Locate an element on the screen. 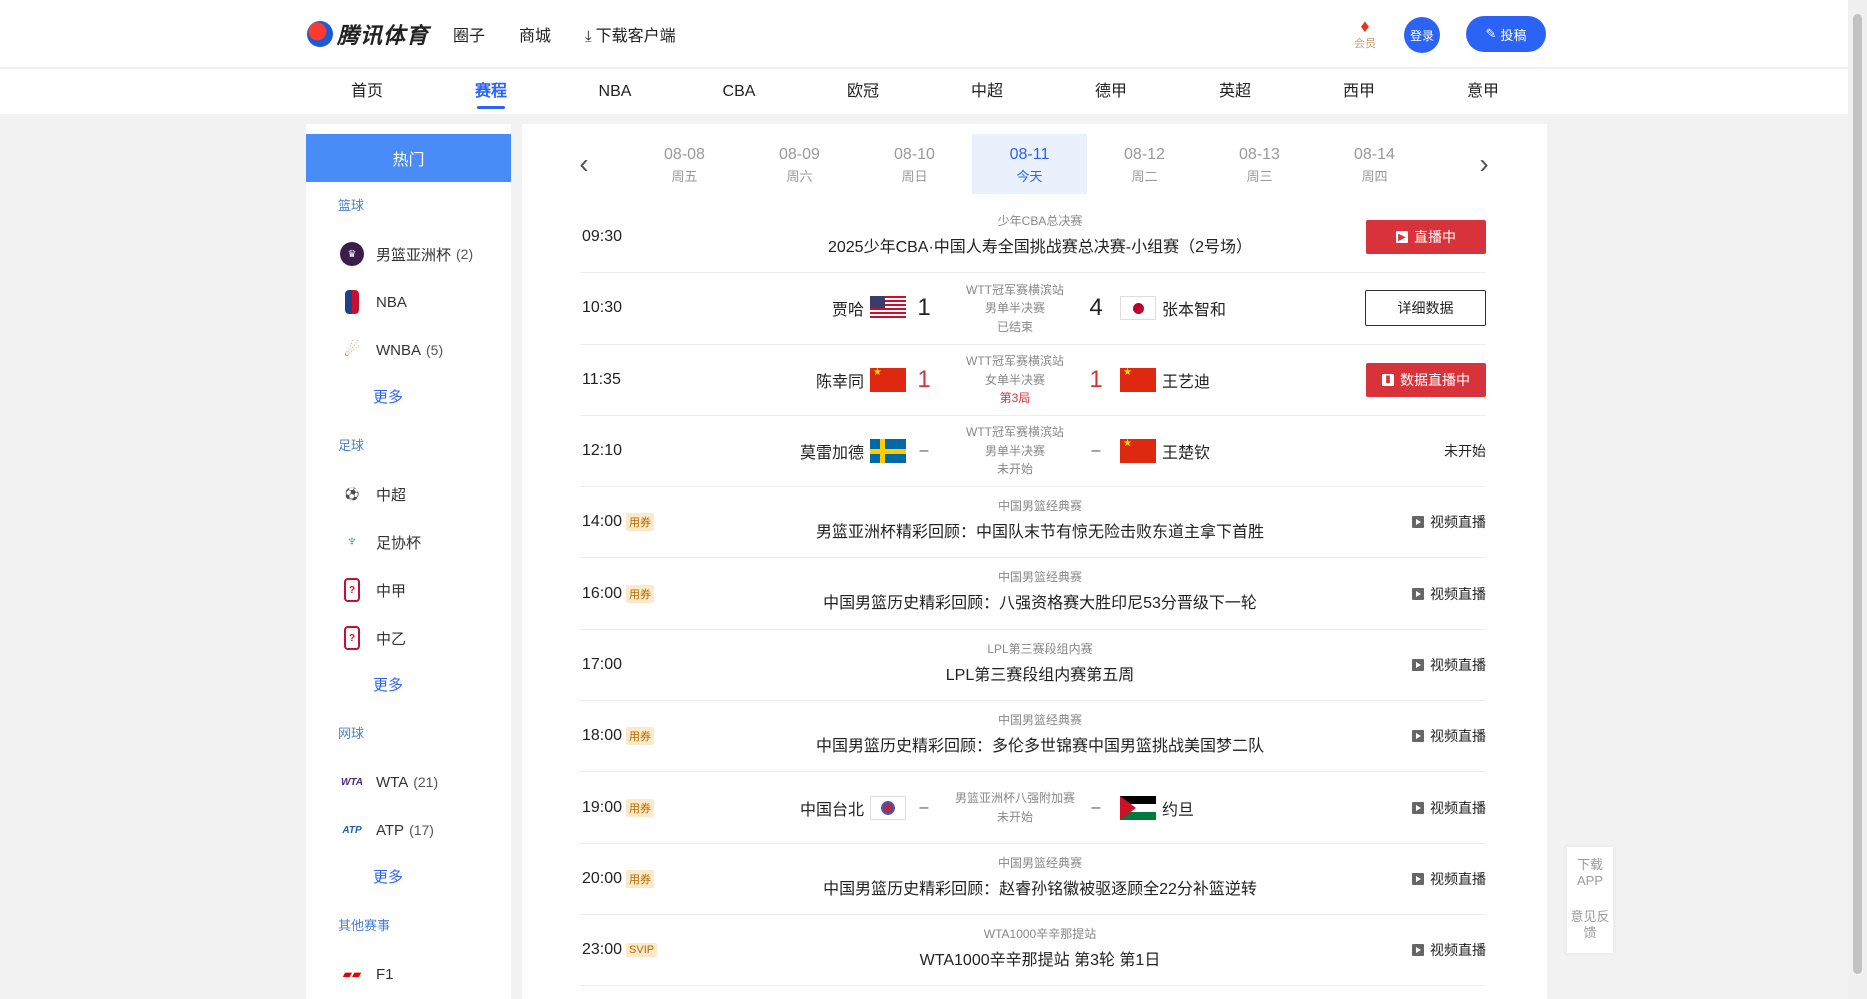 This screenshot has height=999, width=1867. date-value: 08-09 is located at coordinates (799, 154).